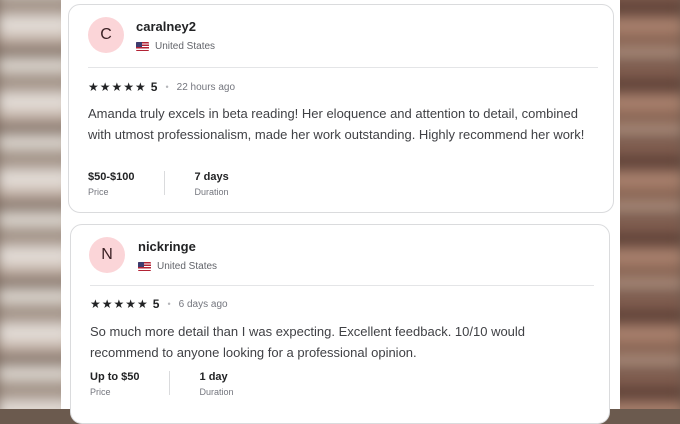 Image resolution: width=680 pixels, height=424 pixels. What do you see at coordinates (115, 384) in the screenshot?
I see `price-info: Up to $50 Price` at bounding box center [115, 384].